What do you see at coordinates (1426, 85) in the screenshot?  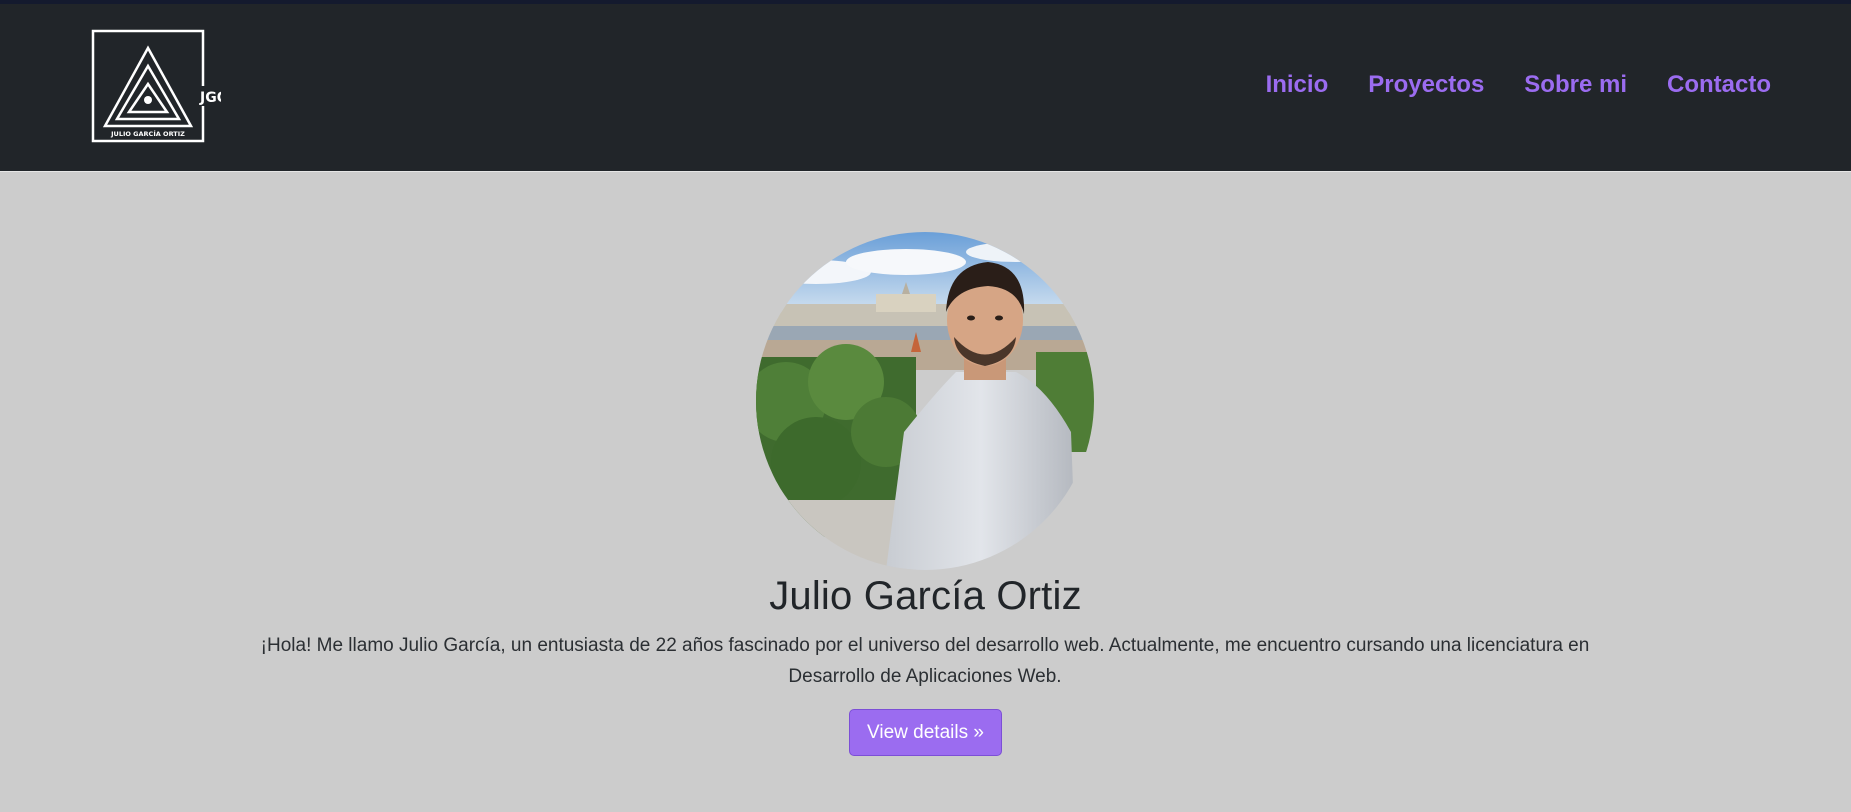 I see `nav-link-proyectos: Proyectos` at bounding box center [1426, 85].